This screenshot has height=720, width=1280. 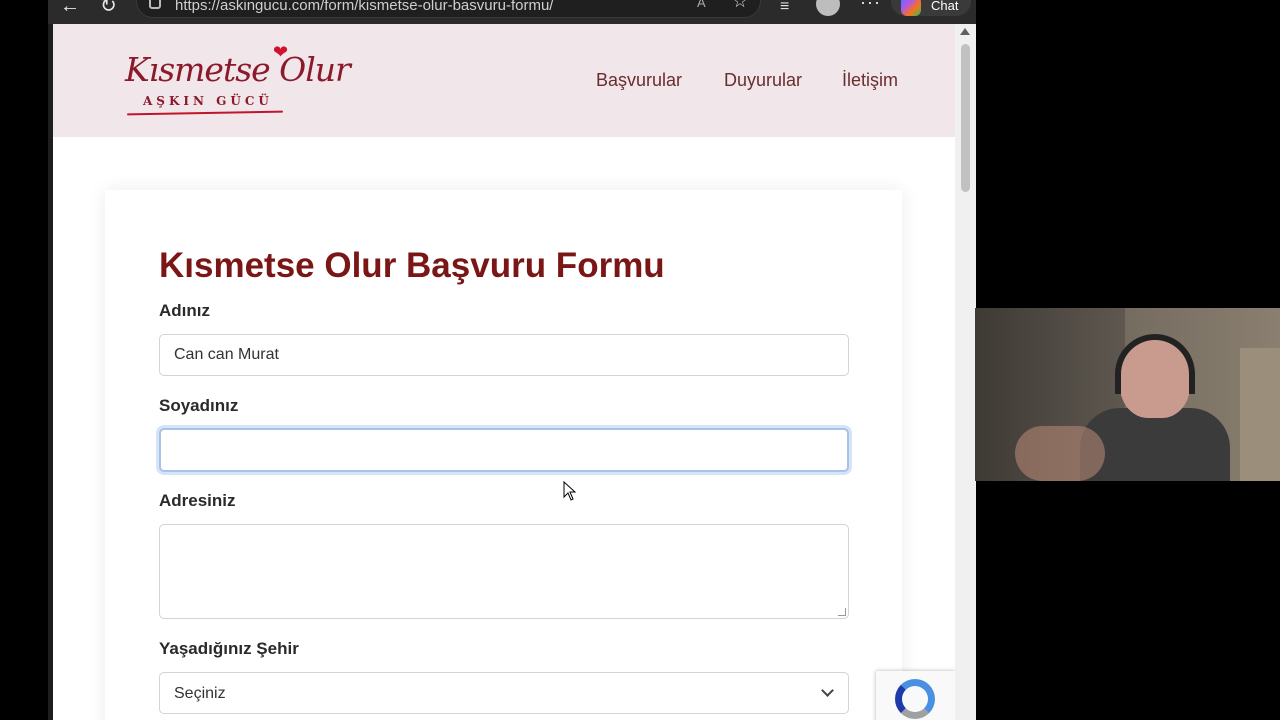 I want to click on more-icon: ···, so click(x=870, y=6).